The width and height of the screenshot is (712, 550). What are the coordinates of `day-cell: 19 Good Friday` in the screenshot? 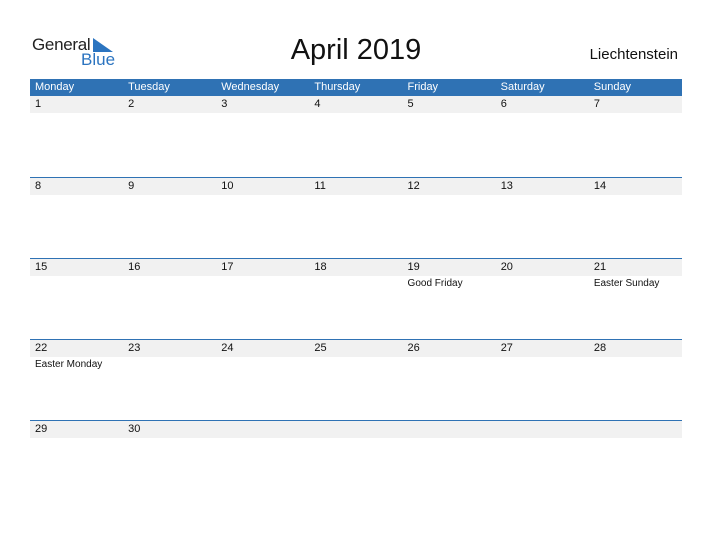 It's located at (449, 299).